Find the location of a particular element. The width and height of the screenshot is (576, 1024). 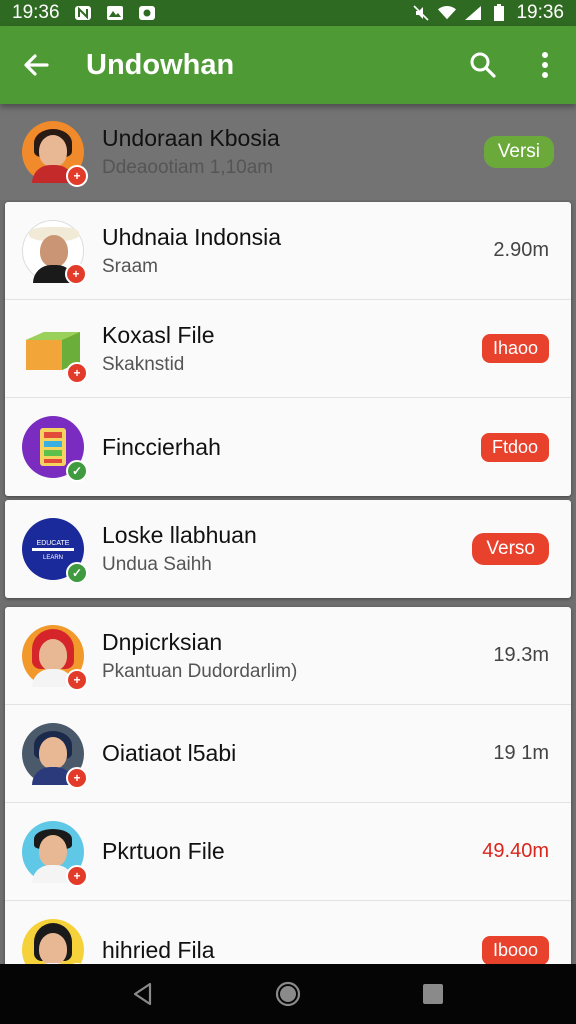

status-badge: Verso is located at coordinates (510, 549).